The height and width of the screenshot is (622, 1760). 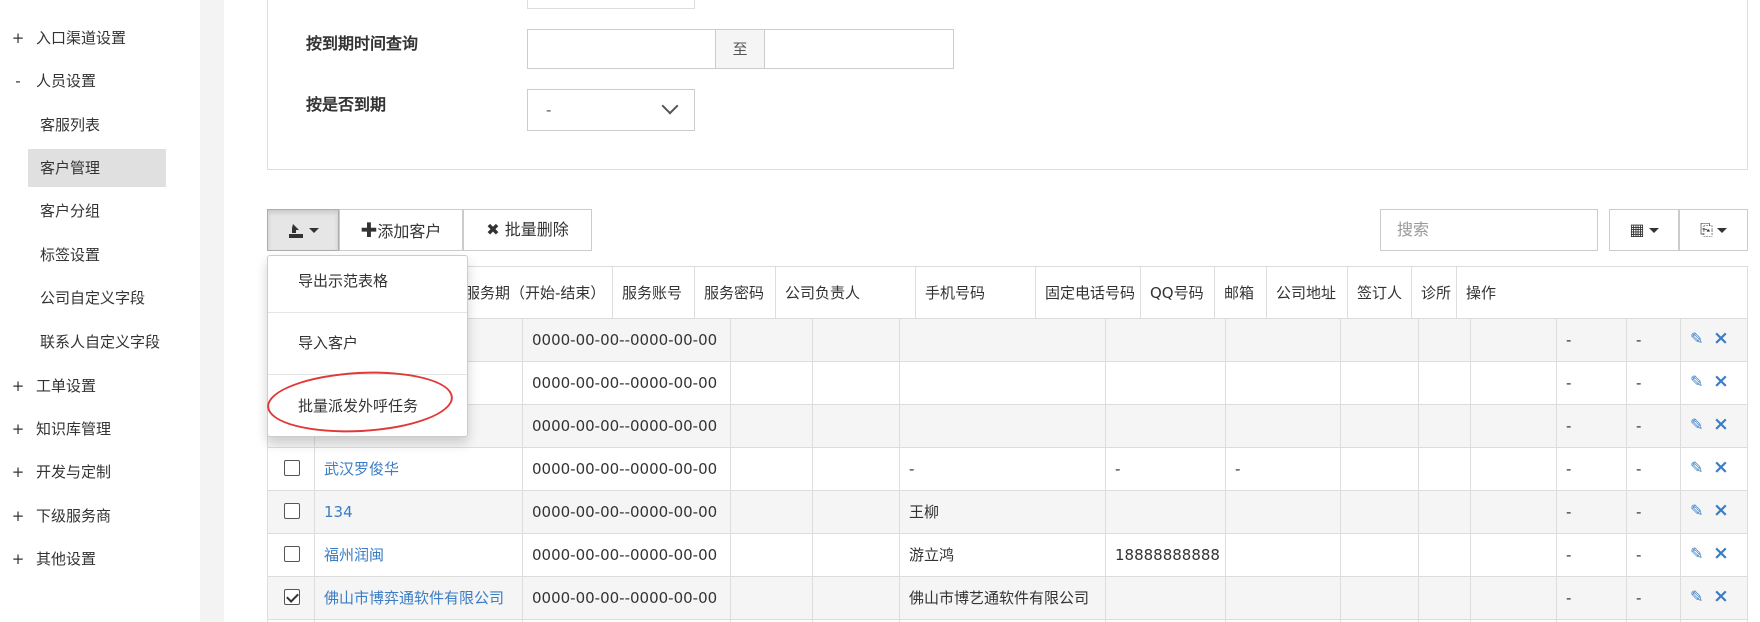 What do you see at coordinates (97, 342) in the screenshot?
I see `sidebar-item-contact-custom-fields: 联系人自定义字段` at bounding box center [97, 342].